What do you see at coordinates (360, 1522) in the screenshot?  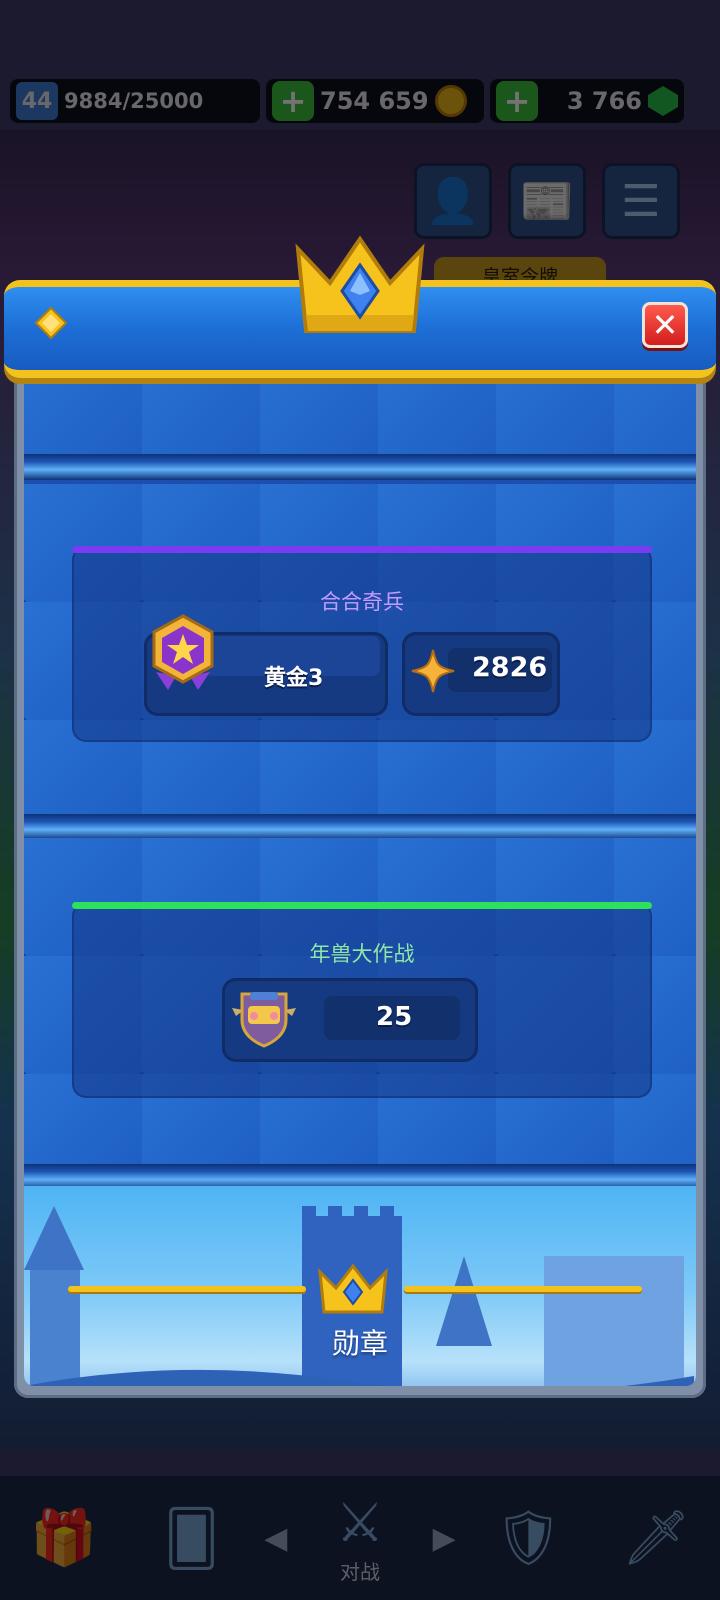 I see `crossed-swords-icon: ⚔` at bounding box center [360, 1522].